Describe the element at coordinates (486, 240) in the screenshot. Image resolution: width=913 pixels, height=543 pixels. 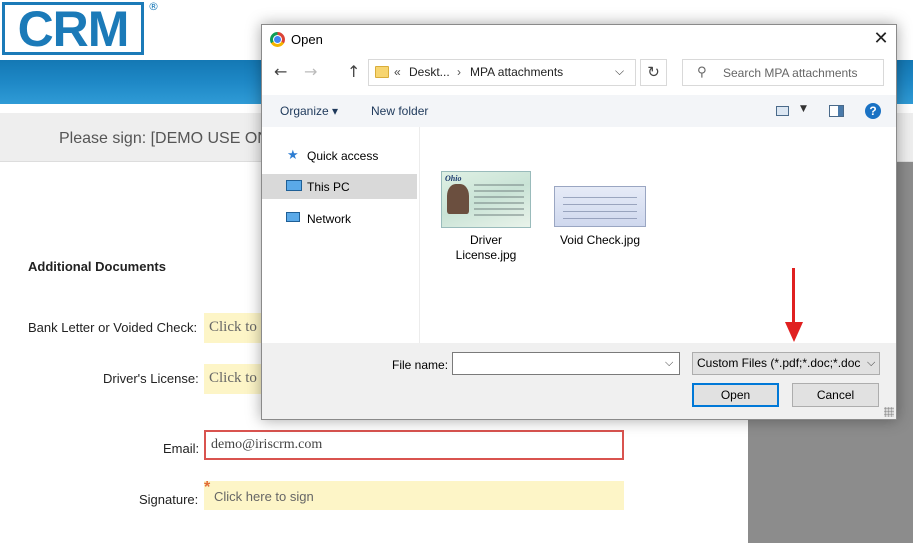
I see `file-name-line: Driver` at that location.